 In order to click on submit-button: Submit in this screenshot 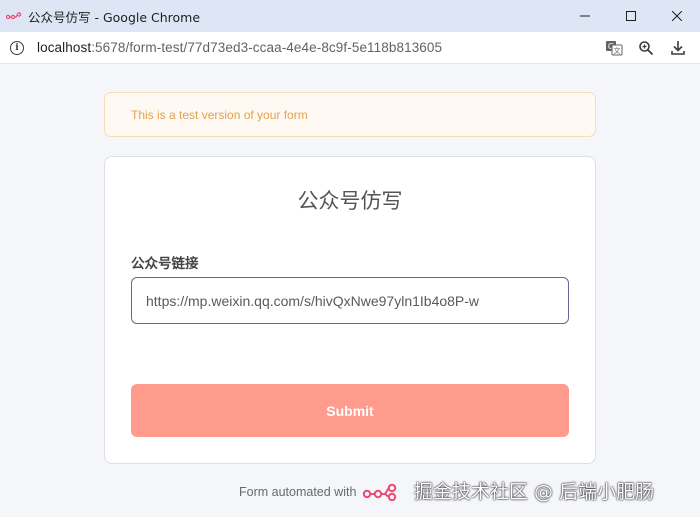, I will do `click(350, 410)`.